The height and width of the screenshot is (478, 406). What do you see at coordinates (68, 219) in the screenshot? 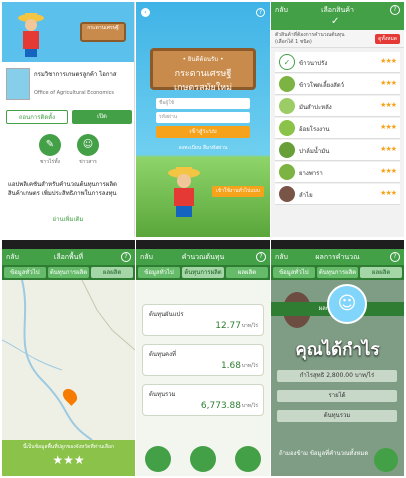
I see `read-more-link: อ่านเพิ่มเติม` at bounding box center [68, 219].